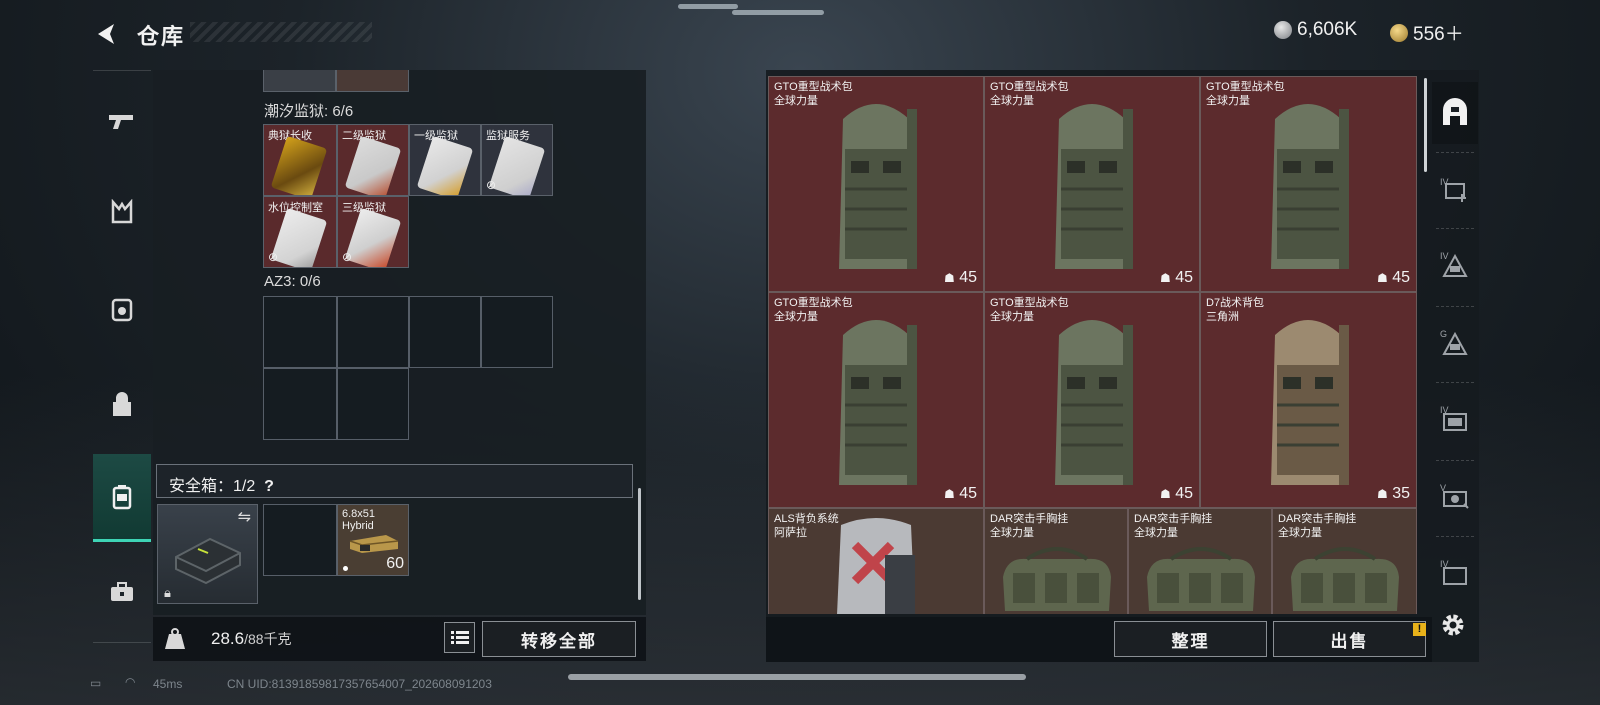 The width and height of the screenshot is (1600, 705). What do you see at coordinates (399, 639) in the screenshot?
I see `left-bottom-bar: 28.6/88千克 转移全部` at bounding box center [399, 639].